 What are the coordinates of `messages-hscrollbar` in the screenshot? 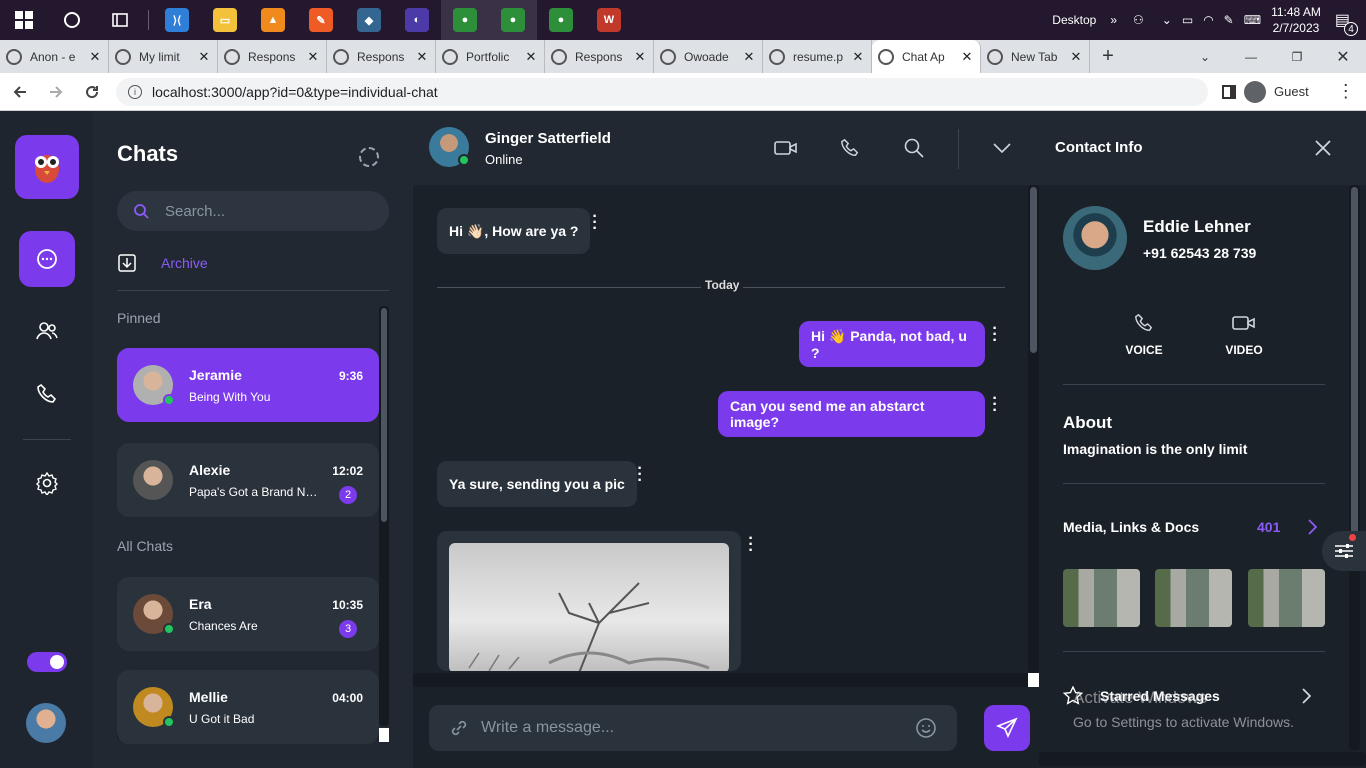 It's located at (726, 680).